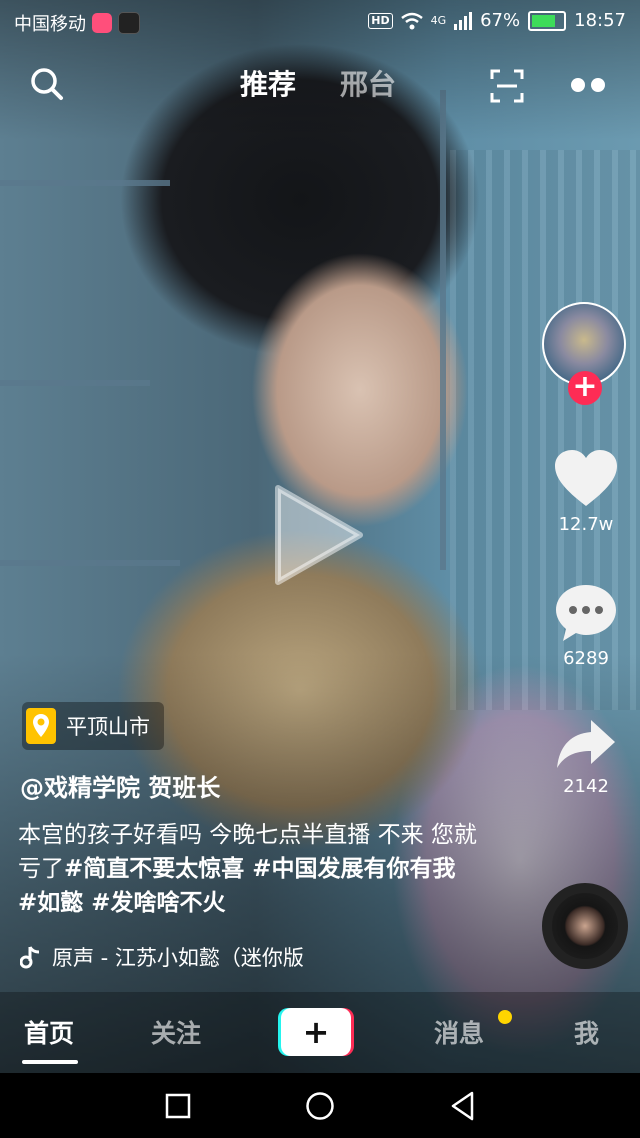 This screenshot has width=640, height=1138. I want to click on status-bar: 中国移动 HD 4G 67% 18:57, so click(320, 22).